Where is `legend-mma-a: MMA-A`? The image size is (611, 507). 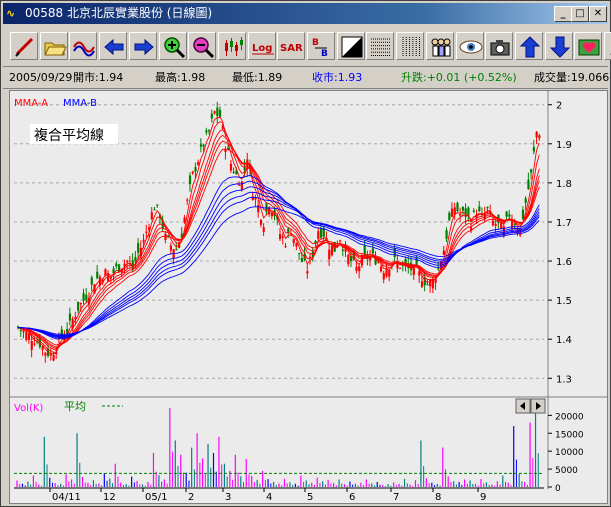 legend-mma-a: MMA-A is located at coordinates (31, 103).